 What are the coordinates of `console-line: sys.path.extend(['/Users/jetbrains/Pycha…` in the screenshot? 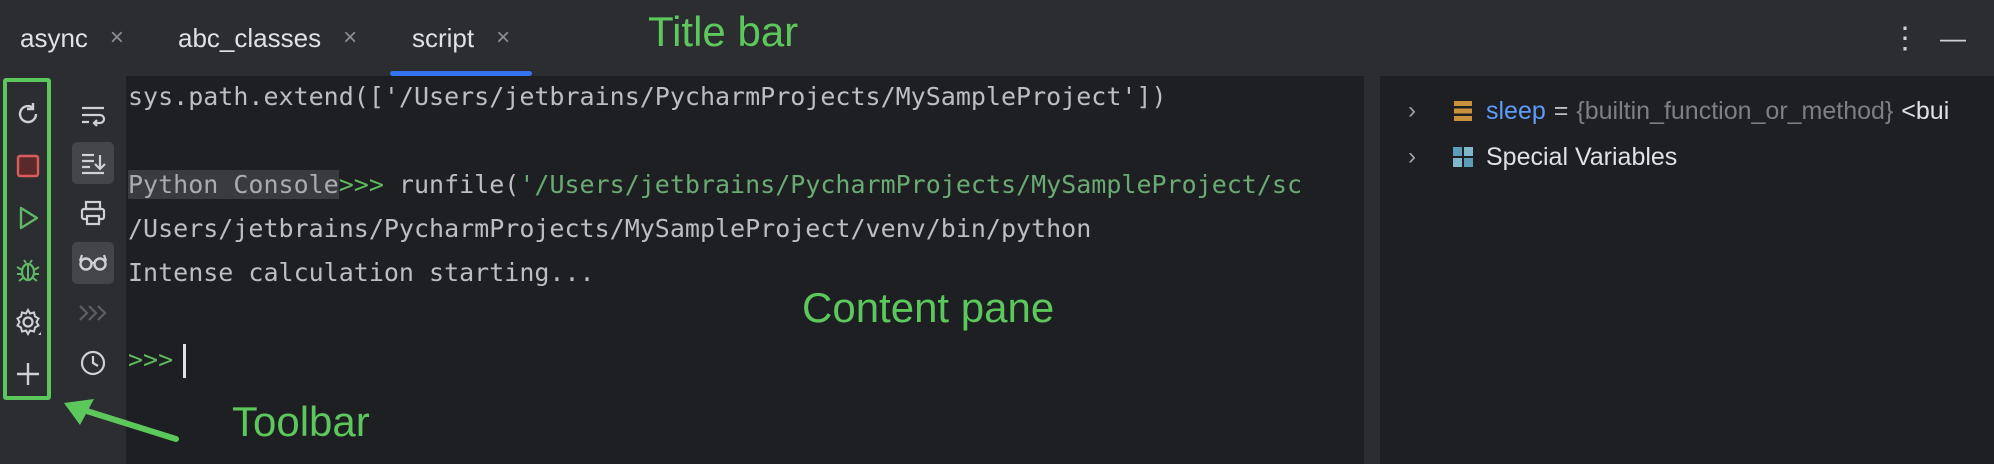 It's located at (647, 96).